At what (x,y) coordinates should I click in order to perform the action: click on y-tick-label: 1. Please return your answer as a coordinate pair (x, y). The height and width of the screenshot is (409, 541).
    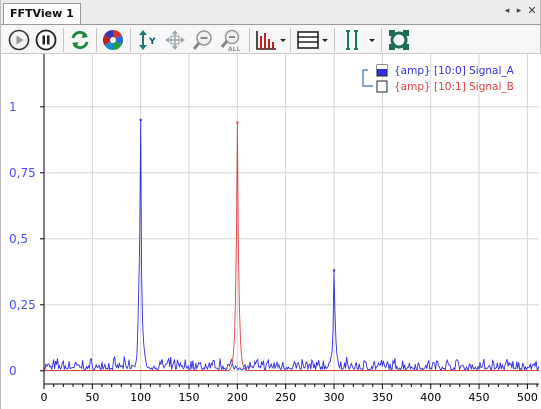
    Looking at the image, I should click on (13, 107).